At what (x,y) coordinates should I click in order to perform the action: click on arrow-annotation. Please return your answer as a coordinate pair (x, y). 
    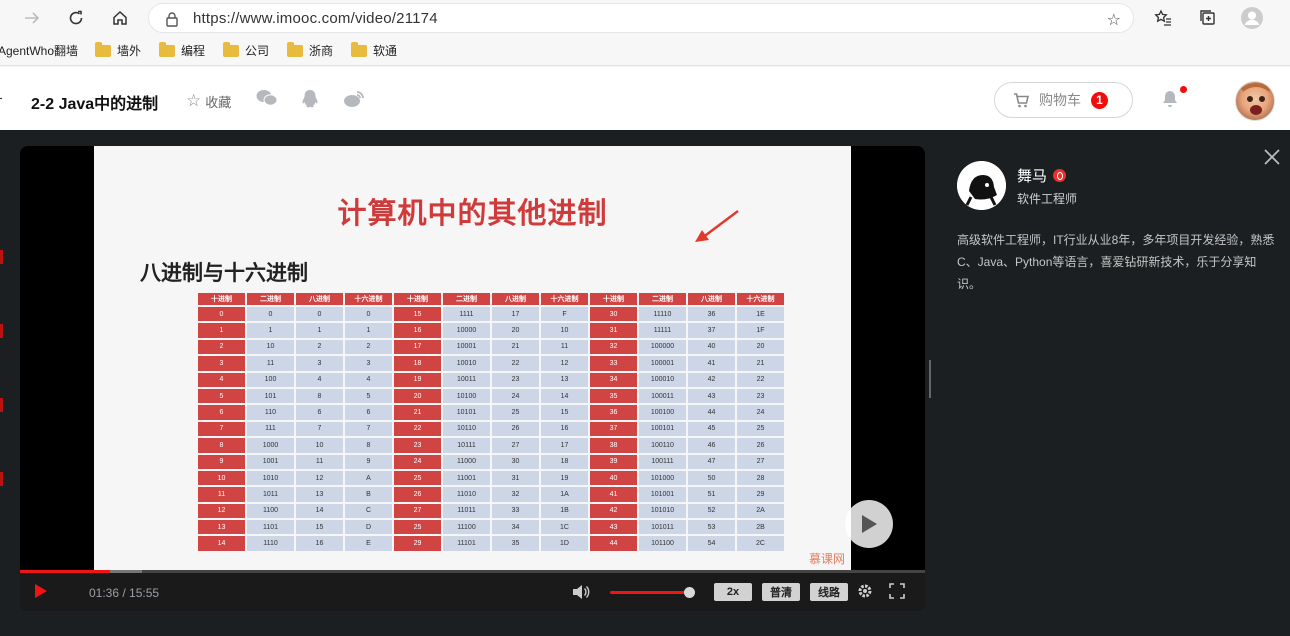
    Looking at the image, I should click on (717, 226).